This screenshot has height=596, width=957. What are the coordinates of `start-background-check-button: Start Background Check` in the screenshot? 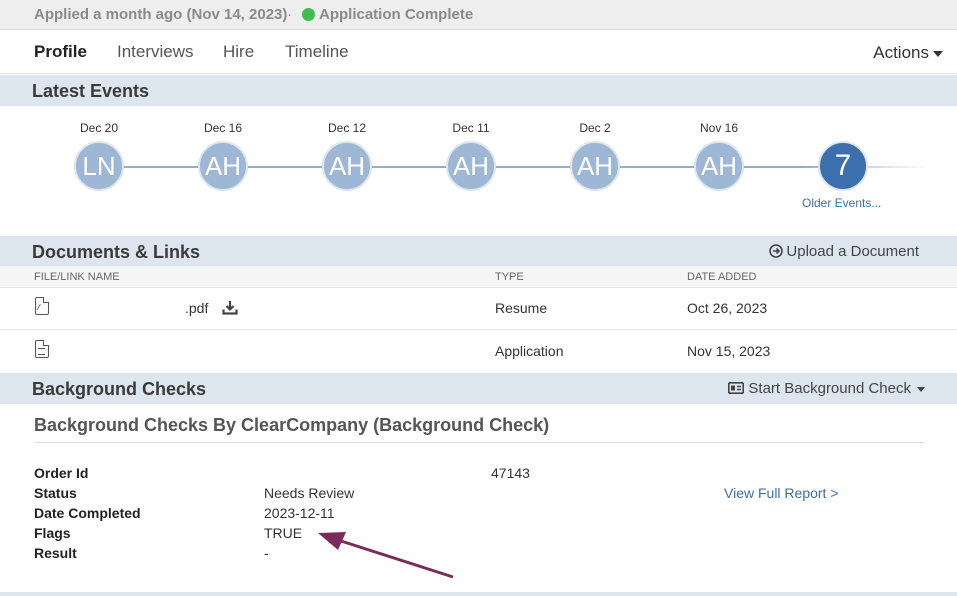 It's located at (826, 388).